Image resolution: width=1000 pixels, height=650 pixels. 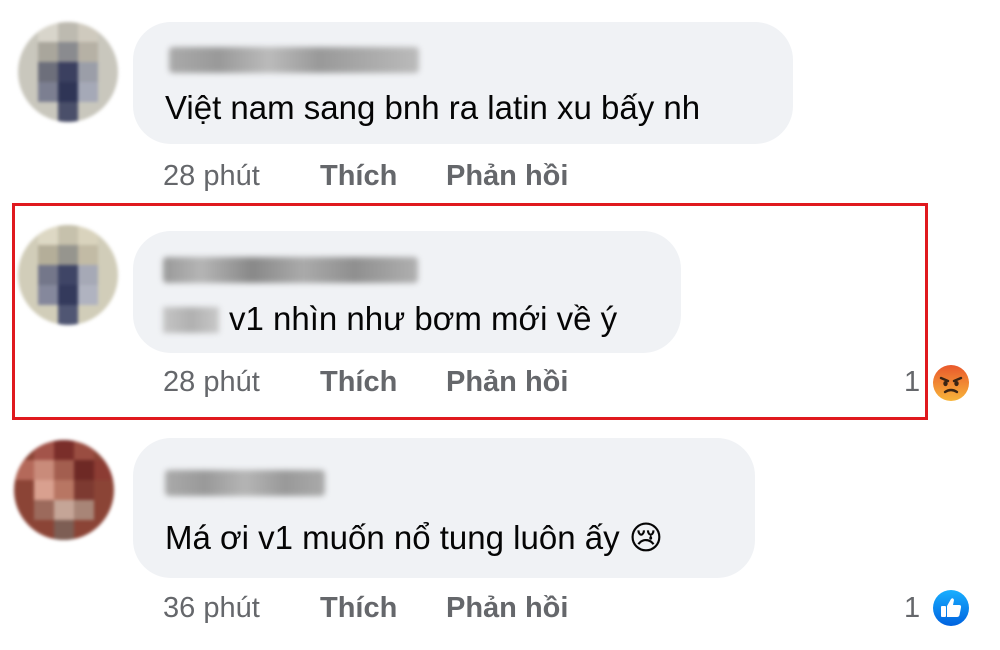 What do you see at coordinates (423, 318) in the screenshot?
I see `comment-text: v1 nhìn như bơm mới về ý` at bounding box center [423, 318].